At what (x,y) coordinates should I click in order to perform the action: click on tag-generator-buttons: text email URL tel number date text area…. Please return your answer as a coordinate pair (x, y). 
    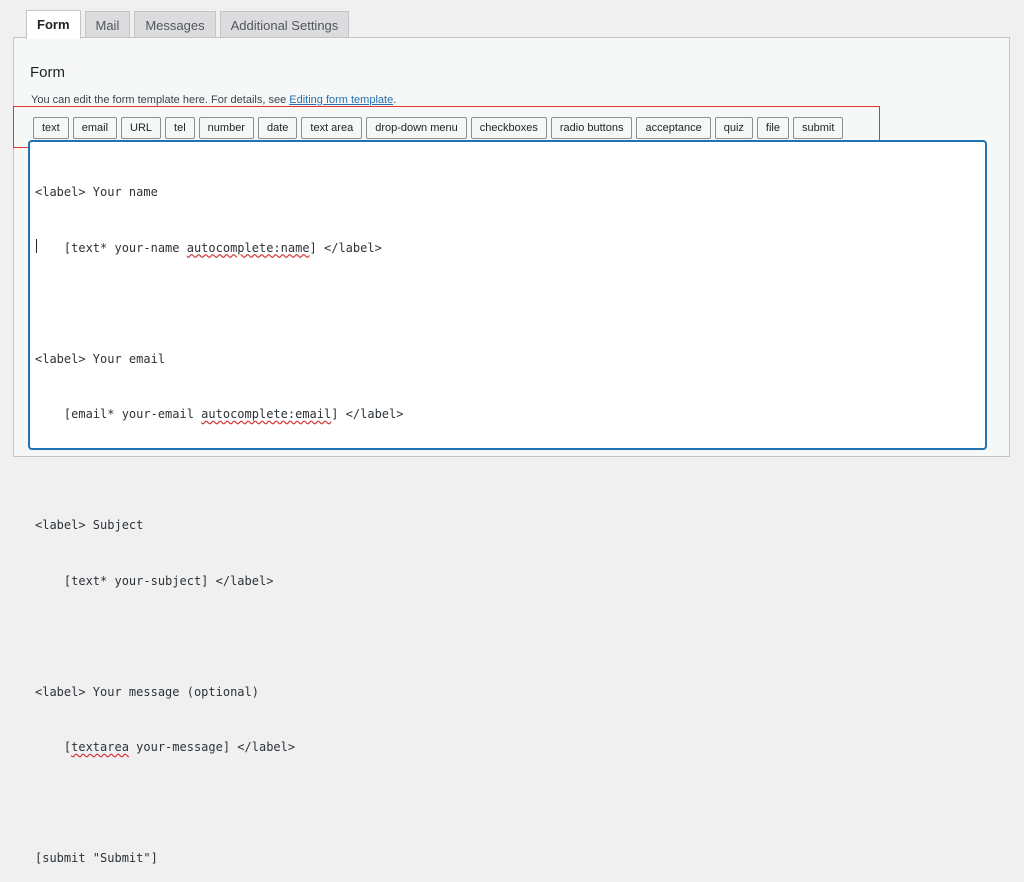
    Looking at the image, I should click on (438, 128).